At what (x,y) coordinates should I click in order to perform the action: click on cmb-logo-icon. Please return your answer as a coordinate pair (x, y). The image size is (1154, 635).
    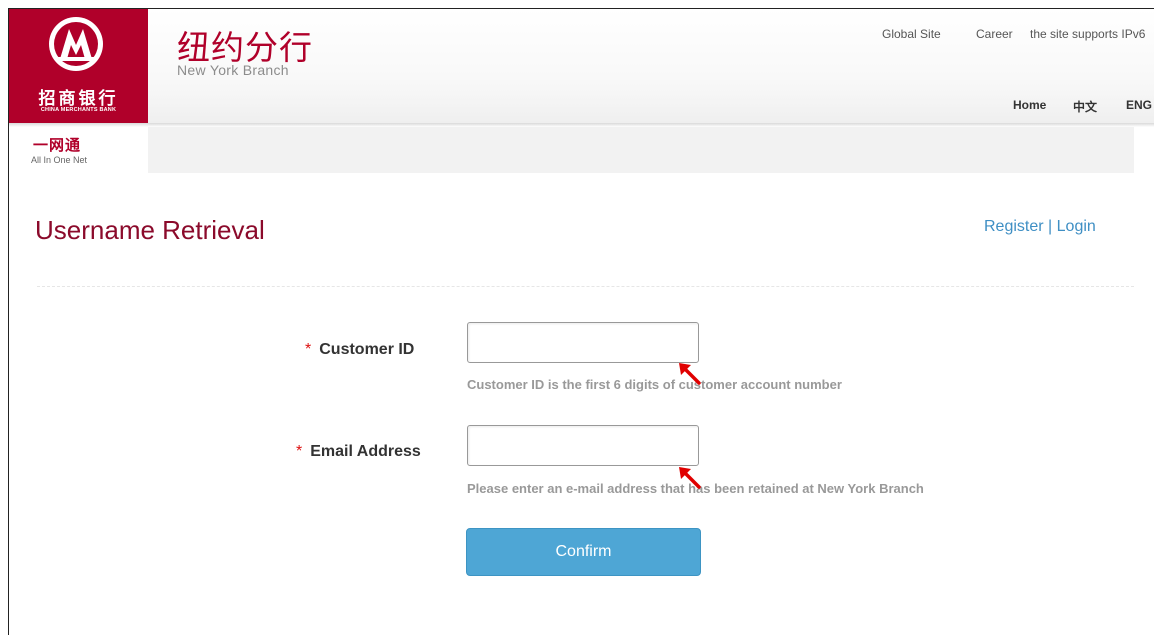
    Looking at the image, I should click on (76, 44).